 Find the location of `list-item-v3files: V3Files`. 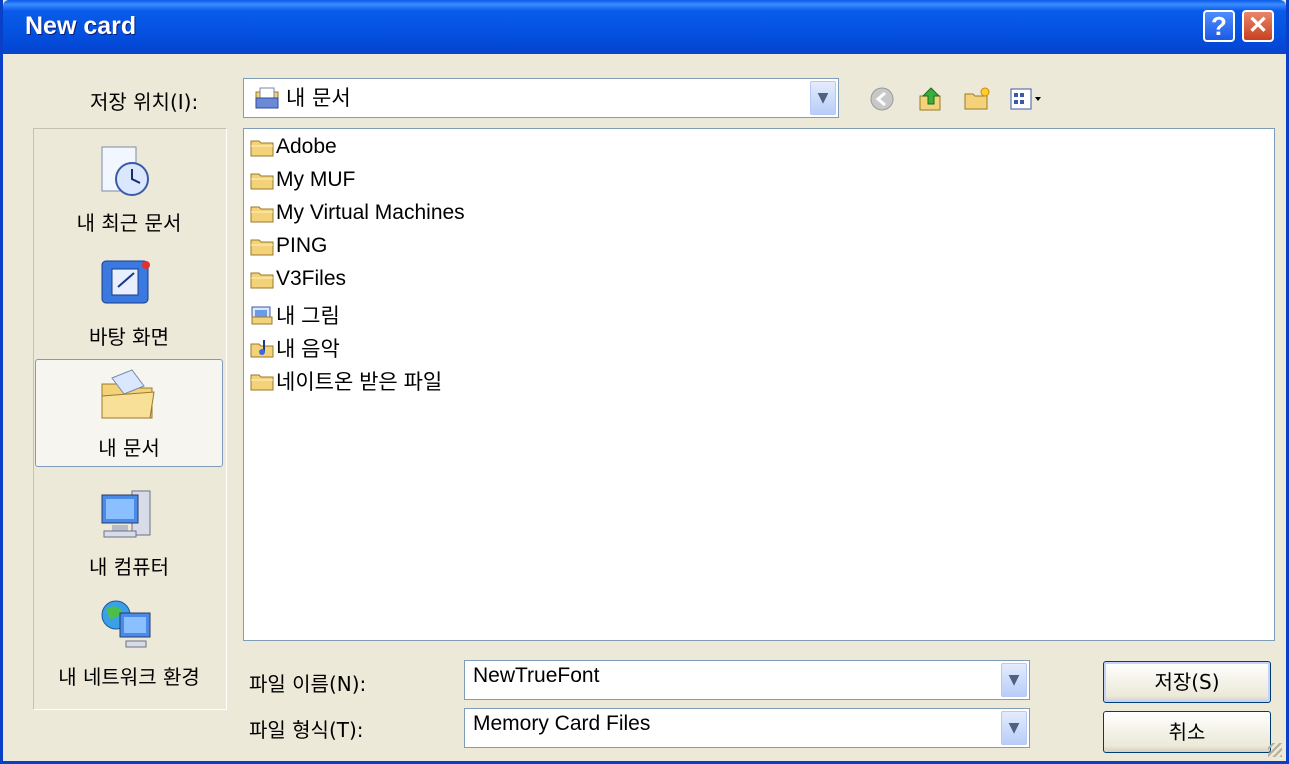

list-item-v3files: V3Files is located at coordinates (298, 282).